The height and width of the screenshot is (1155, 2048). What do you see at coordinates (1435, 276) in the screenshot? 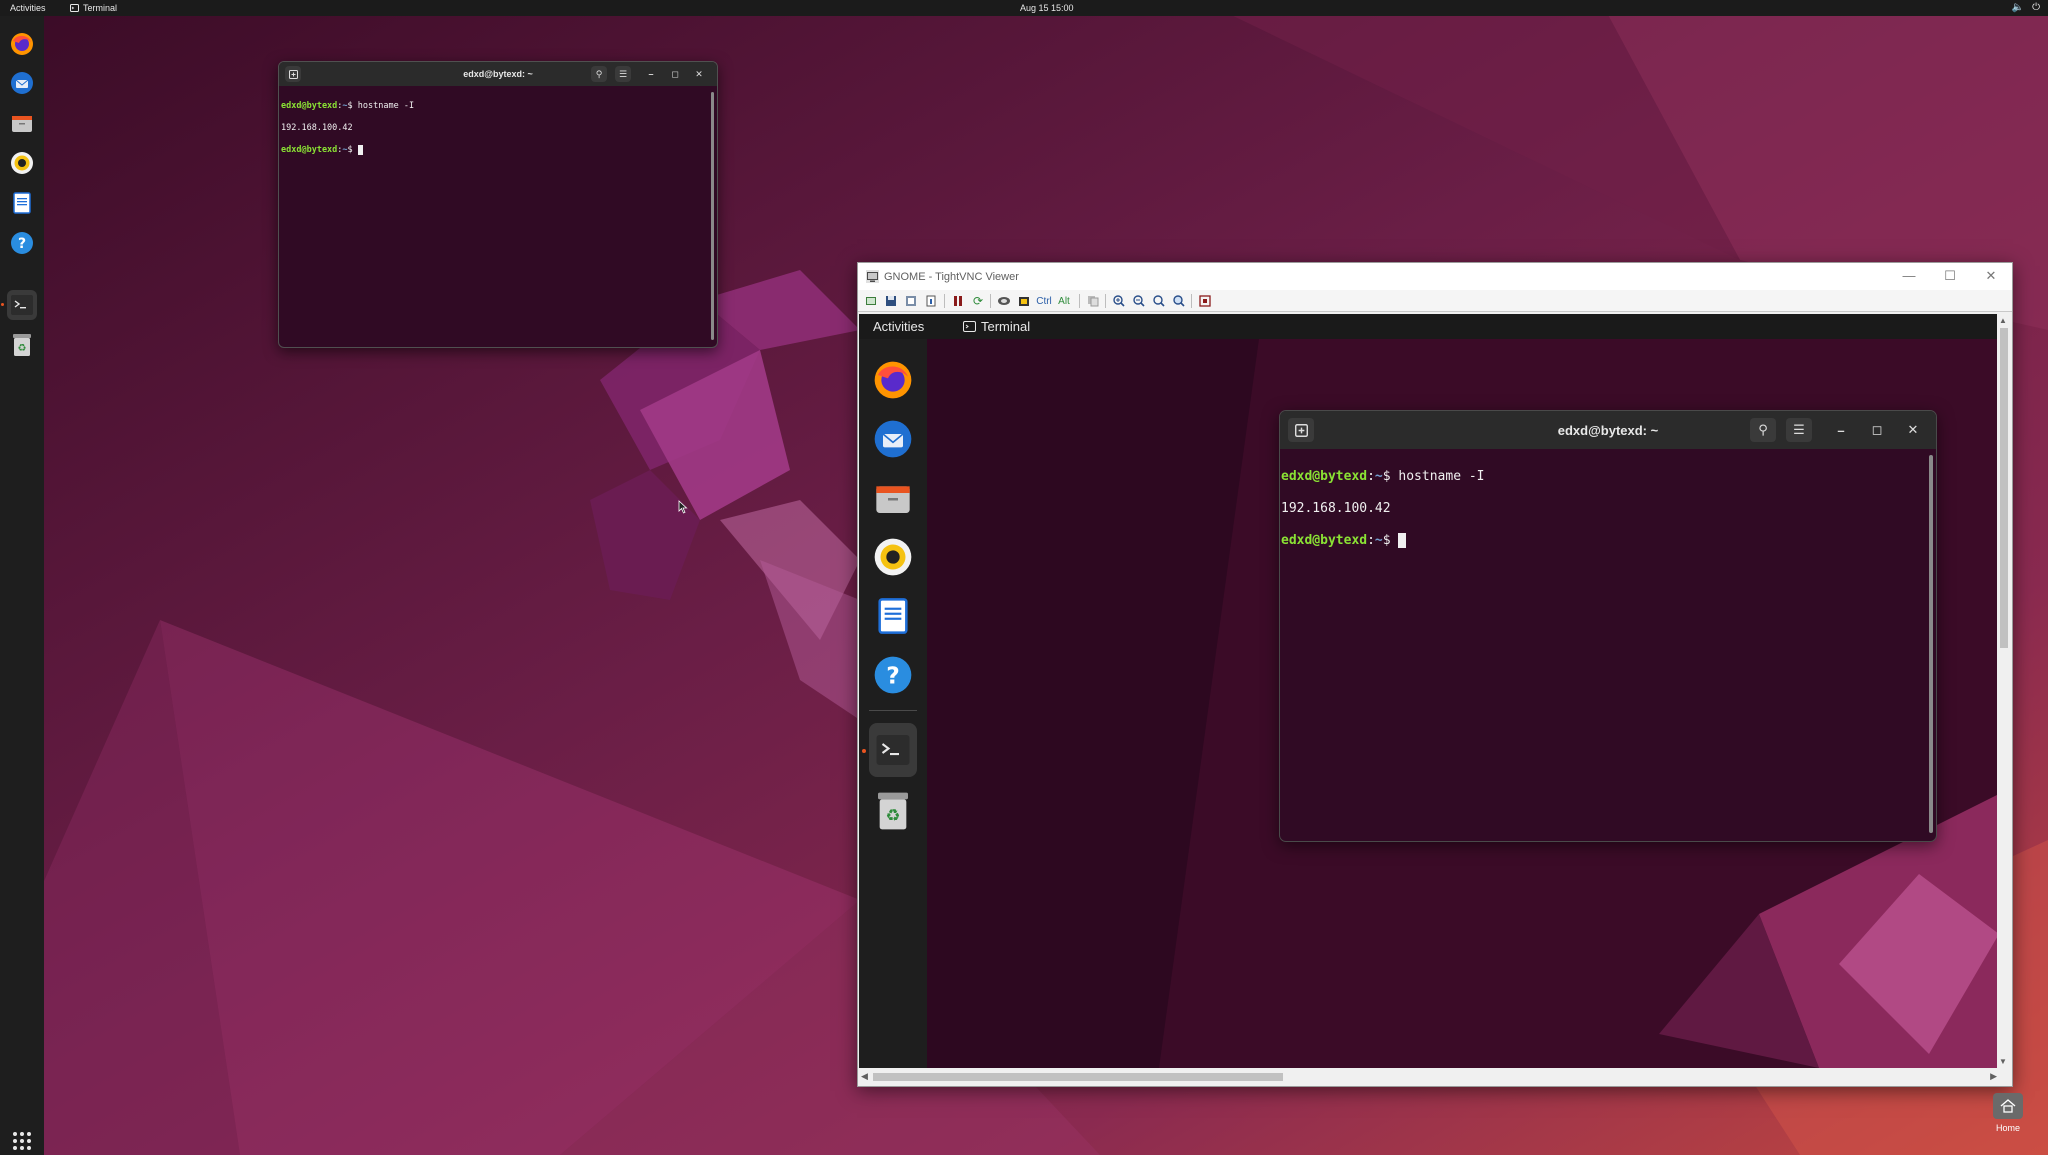
I see `vnc-titlebar: GNOME - TightVNC Viewer — ☐ ✕` at bounding box center [1435, 276].